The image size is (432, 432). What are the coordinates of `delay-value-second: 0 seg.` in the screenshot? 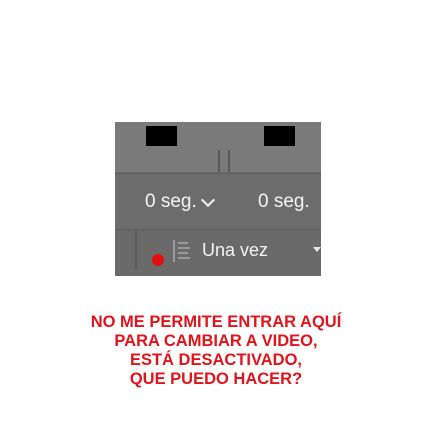 It's located at (284, 201).